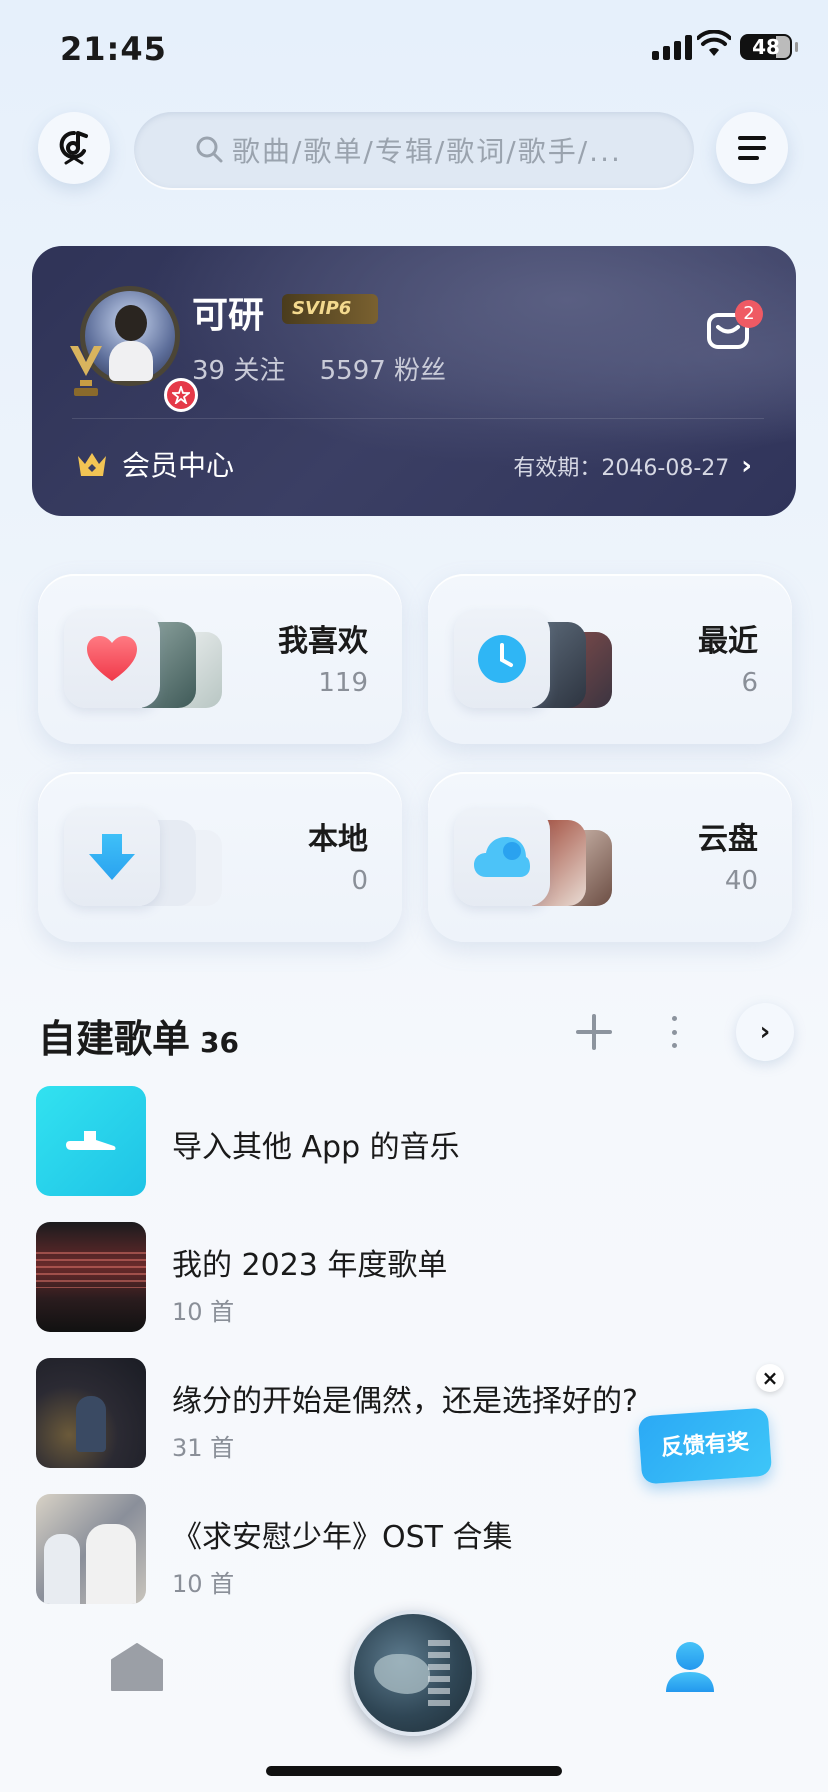 This screenshot has width=828, height=1792. Describe the element at coordinates (414, 1771) in the screenshot. I see `home-indicator` at that location.